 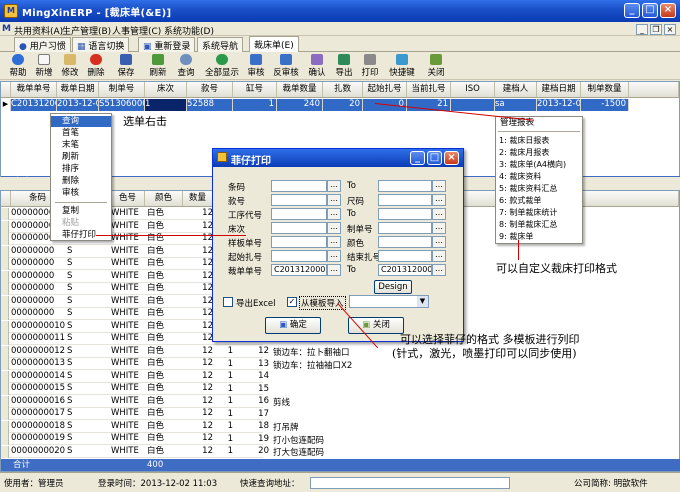 What do you see at coordinates (343, 377) in the screenshot?
I see `table-row: 1 14` at bounding box center [343, 377].